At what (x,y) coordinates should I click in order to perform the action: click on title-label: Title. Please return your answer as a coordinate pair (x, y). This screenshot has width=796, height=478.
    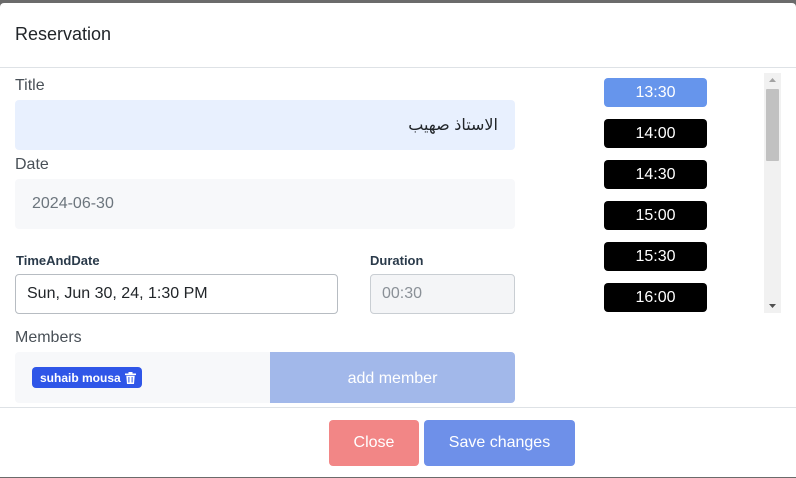
    Looking at the image, I should click on (30, 85).